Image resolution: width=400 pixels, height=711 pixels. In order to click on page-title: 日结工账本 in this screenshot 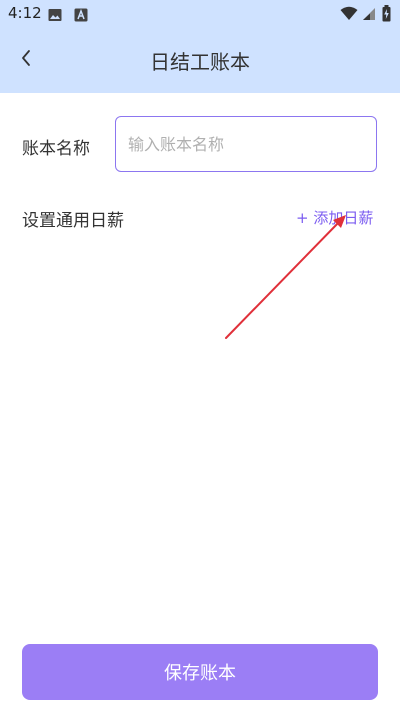, I will do `click(200, 62)`.